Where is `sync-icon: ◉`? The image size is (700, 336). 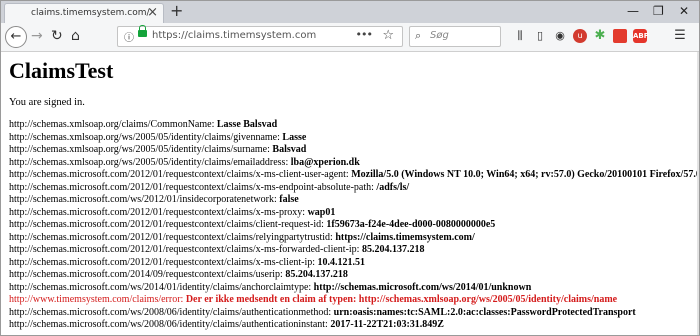 sync-icon: ◉ is located at coordinates (560, 36).